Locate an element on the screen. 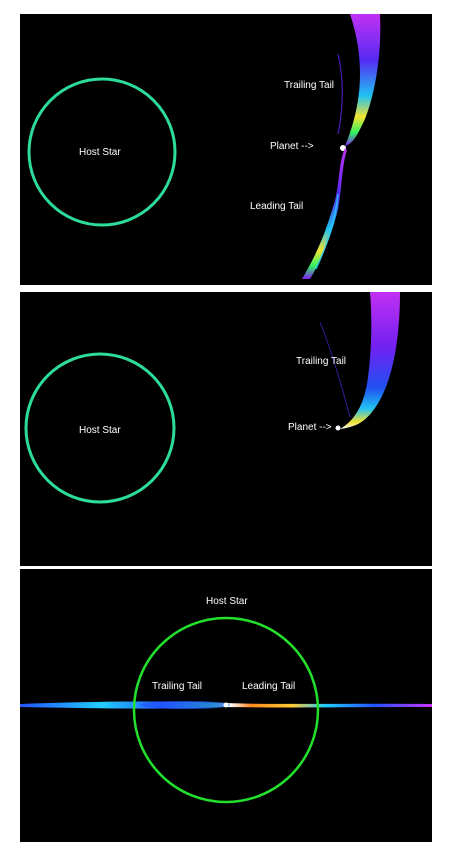 The height and width of the screenshot is (851, 451). leading-tail-stream is located at coordinates (324, 213).